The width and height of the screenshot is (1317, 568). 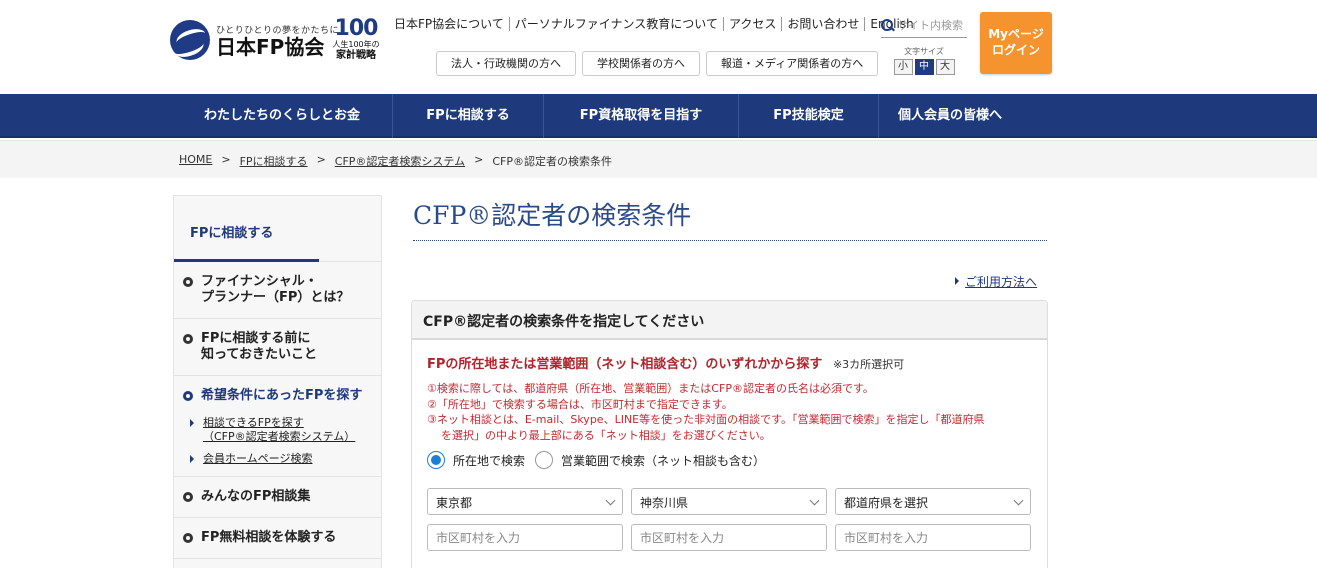 What do you see at coordinates (824, 24) in the screenshot?
I see `top-link-contact: お問い合わせ` at bounding box center [824, 24].